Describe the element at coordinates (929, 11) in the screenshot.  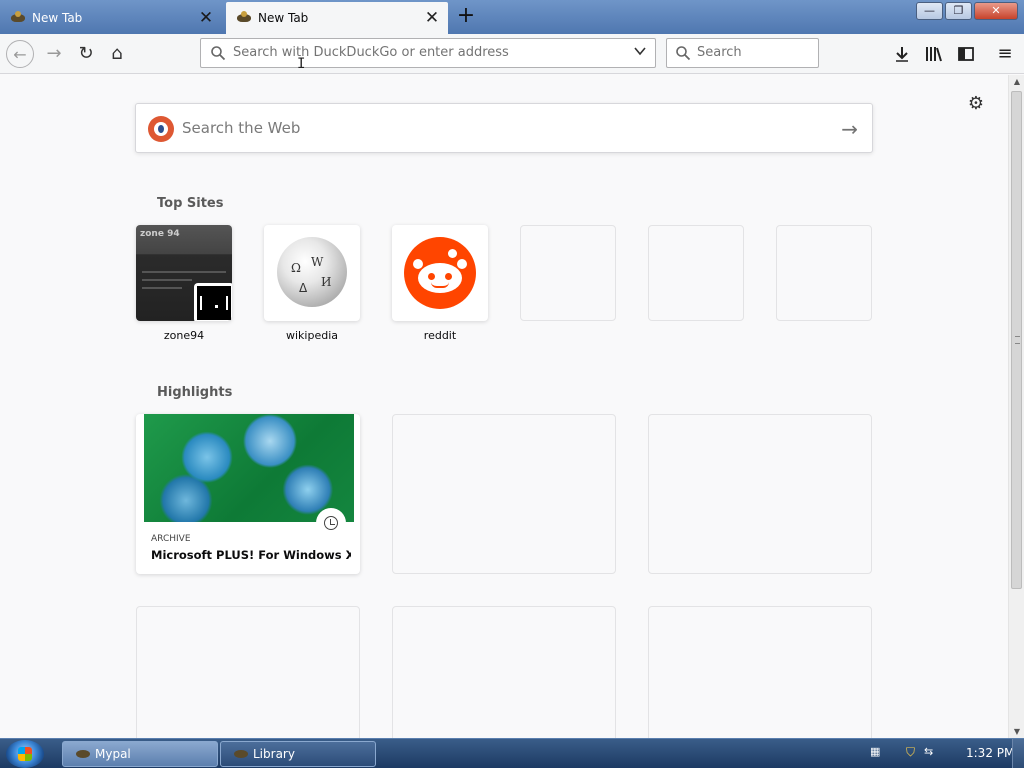
I see `minimize-button: —` at that location.